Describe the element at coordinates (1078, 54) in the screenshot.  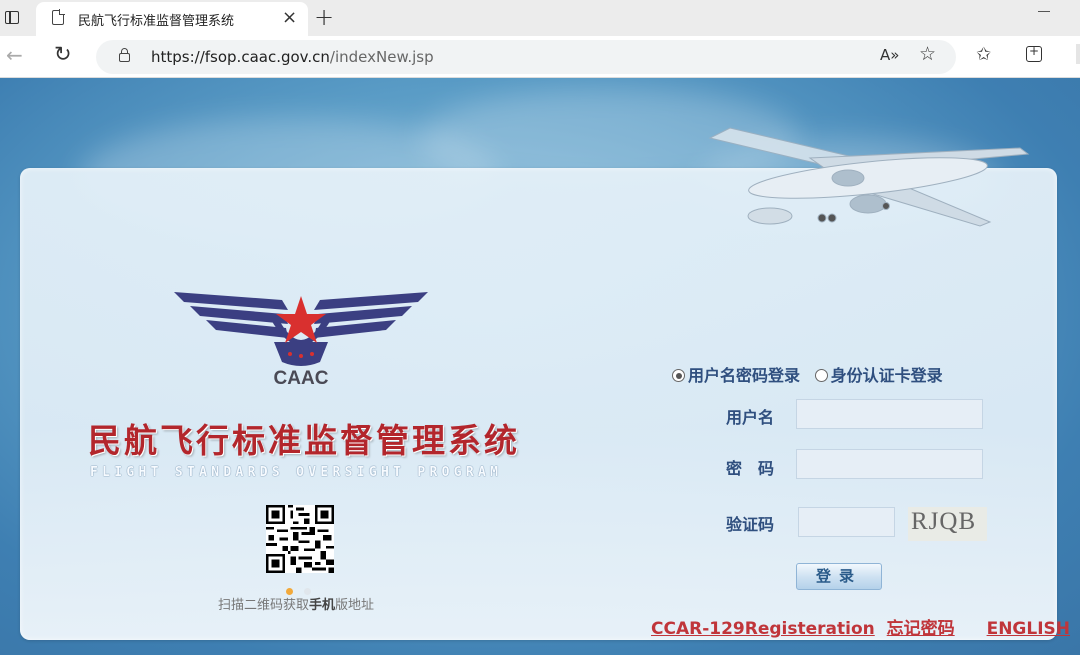
I see `toolbar-edge` at that location.